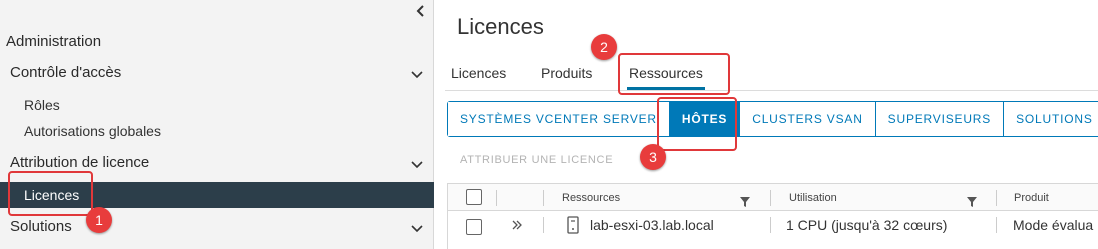 The image size is (1098, 249). What do you see at coordinates (217, 227) in the screenshot?
I see `sidebar-group-solutions: Solutions` at bounding box center [217, 227].